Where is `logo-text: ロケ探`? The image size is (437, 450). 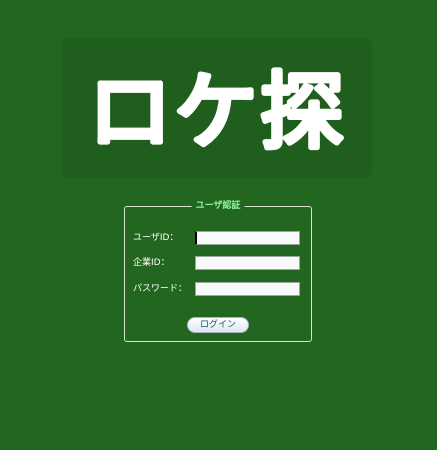 logo-text: ロケ探 is located at coordinates (217, 112).